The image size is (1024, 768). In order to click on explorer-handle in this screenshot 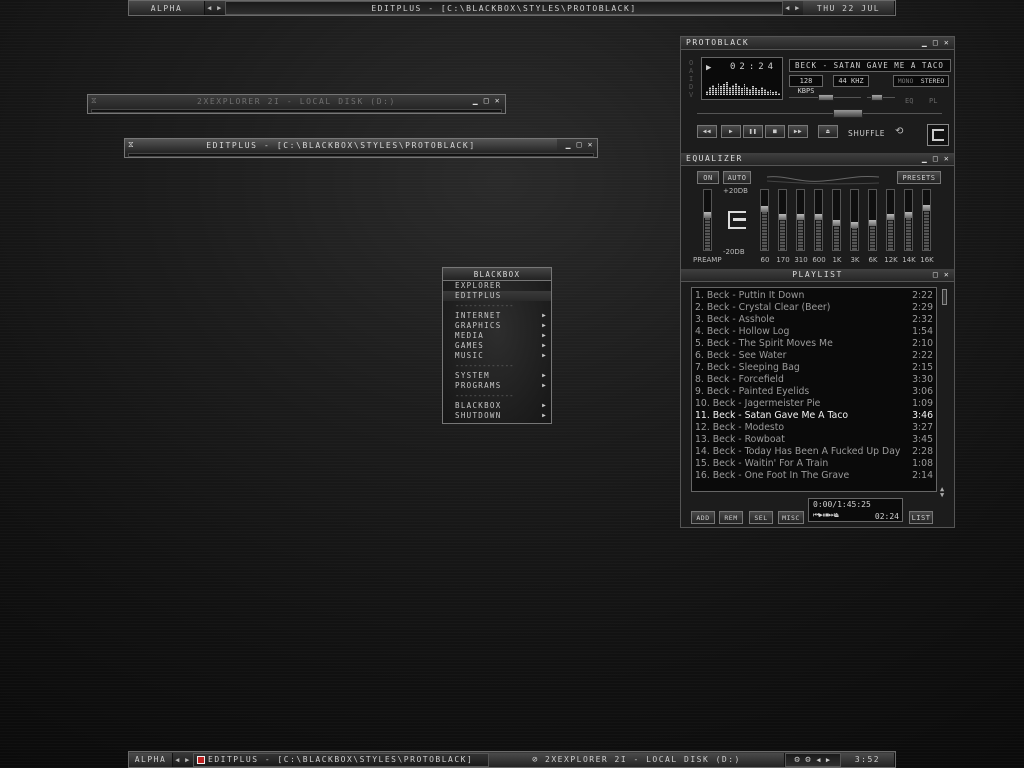, I will do `click(296, 111)`.